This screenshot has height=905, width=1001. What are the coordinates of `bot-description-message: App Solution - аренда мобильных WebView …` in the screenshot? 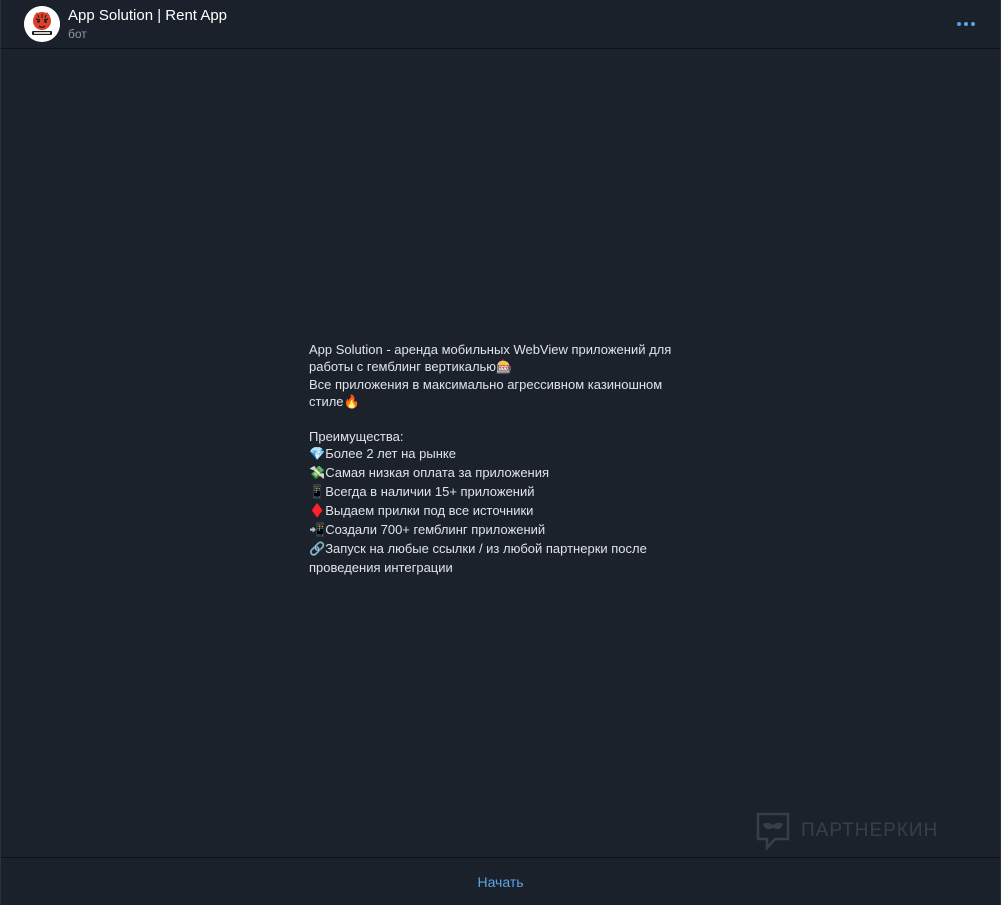 It's located at (509, 459).